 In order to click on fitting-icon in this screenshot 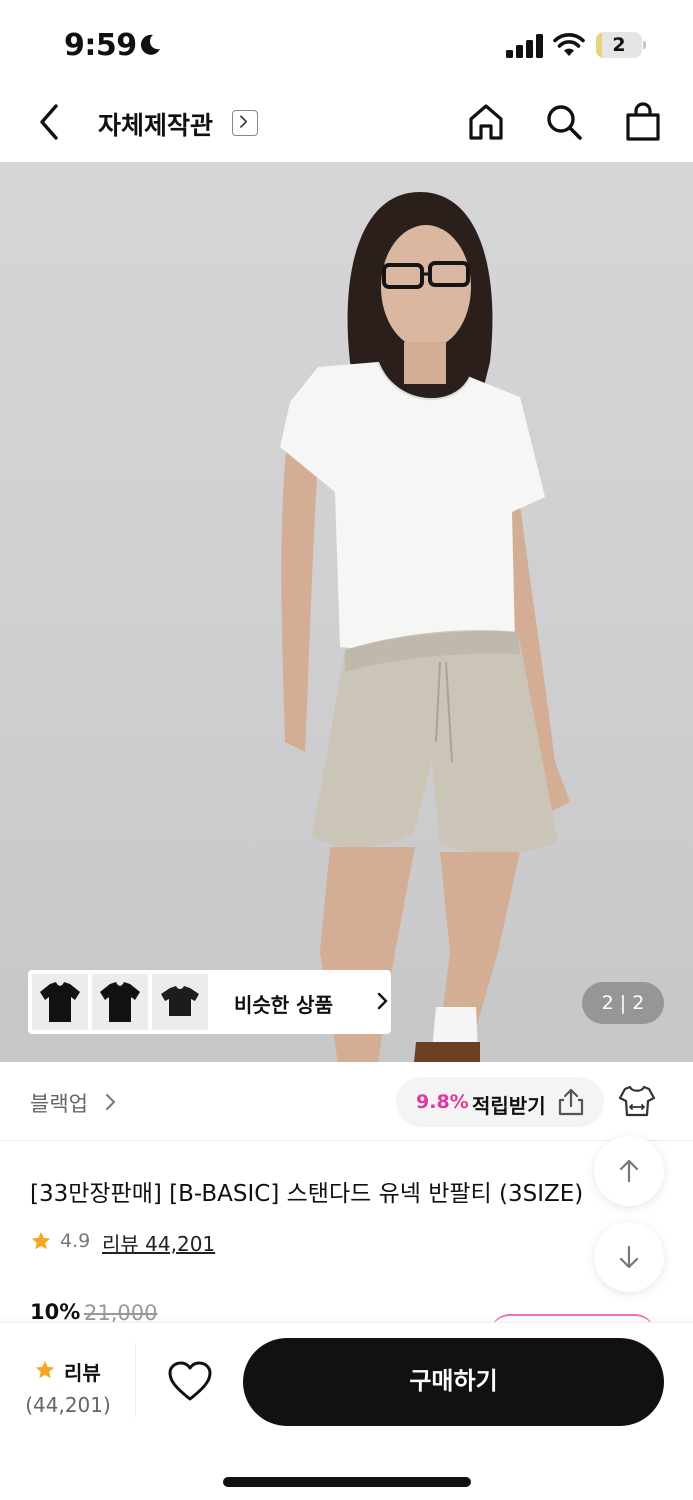, I will do `click(637, 1101)`.